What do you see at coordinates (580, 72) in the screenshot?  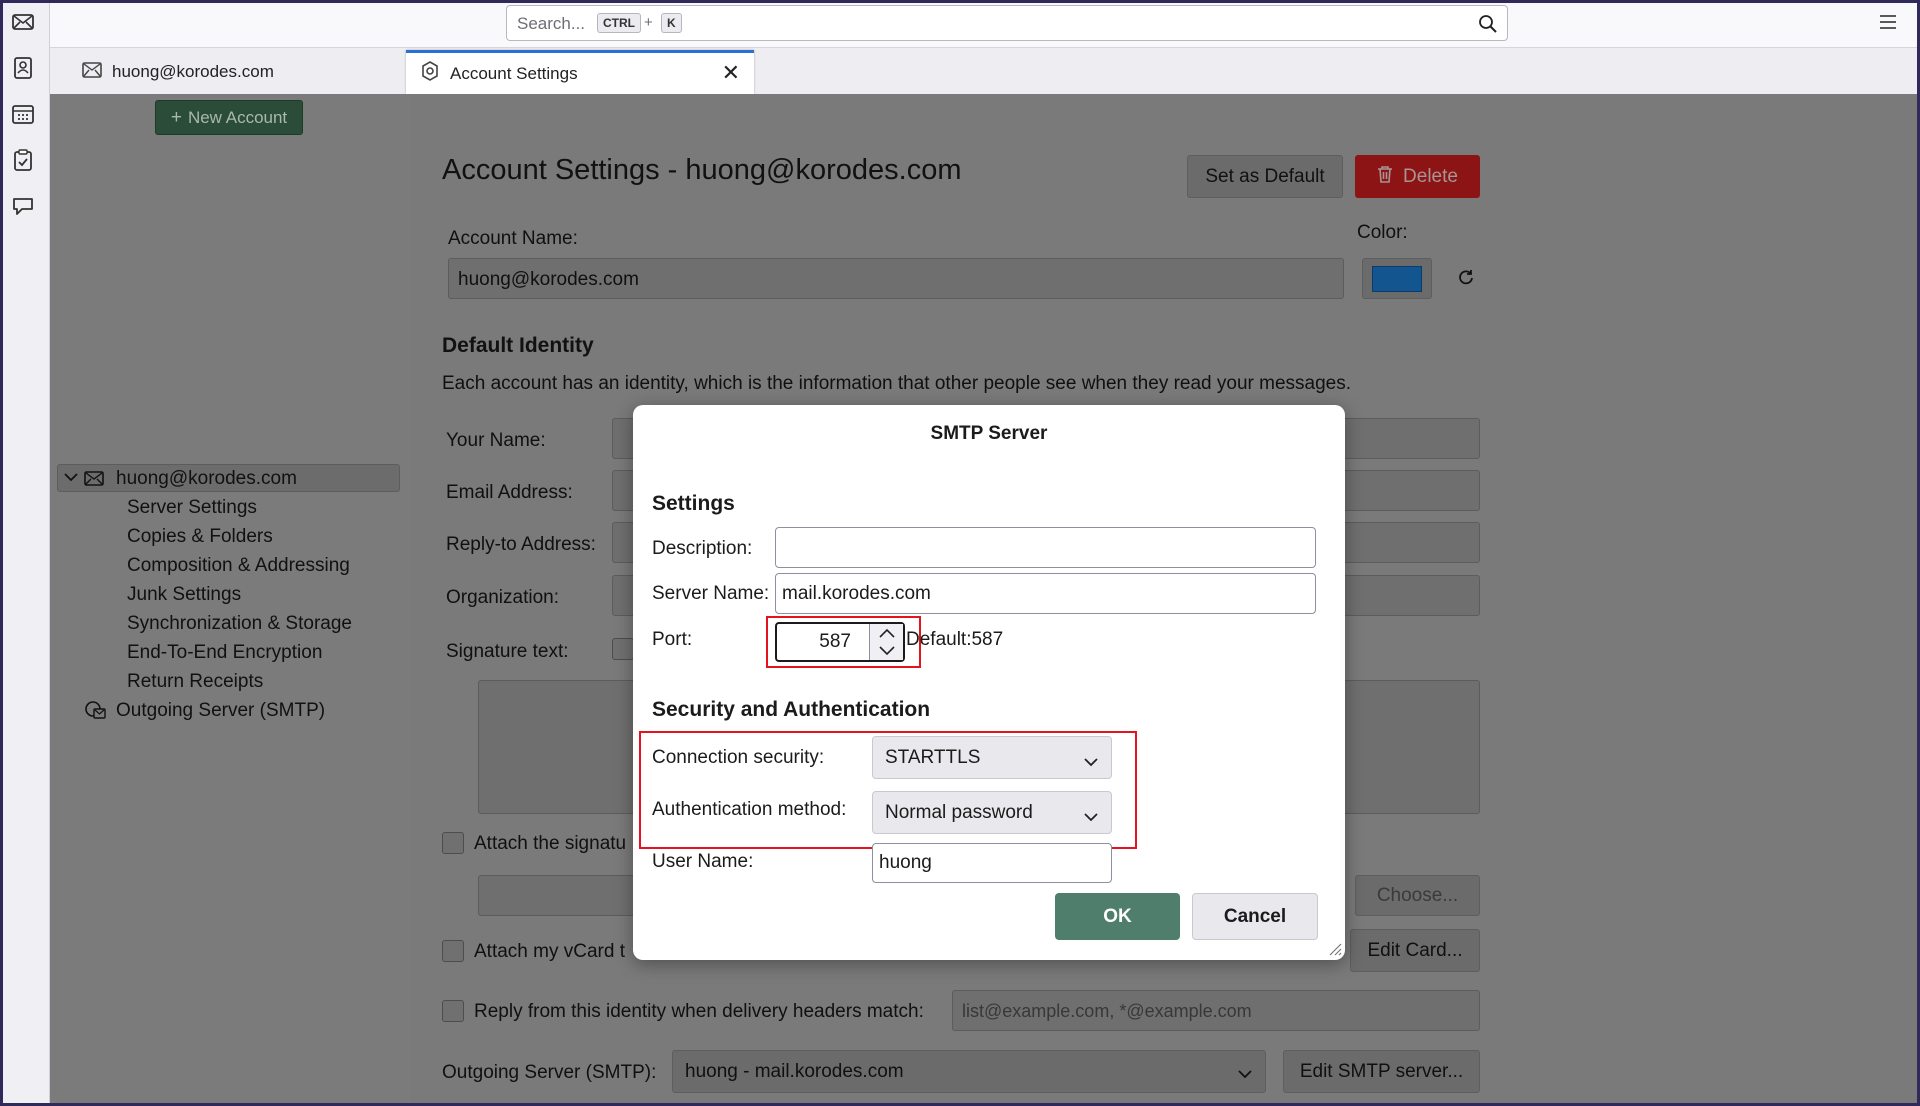 I see `tab-account-settings: Account Settings ✕` at bounding box center [580, 72].